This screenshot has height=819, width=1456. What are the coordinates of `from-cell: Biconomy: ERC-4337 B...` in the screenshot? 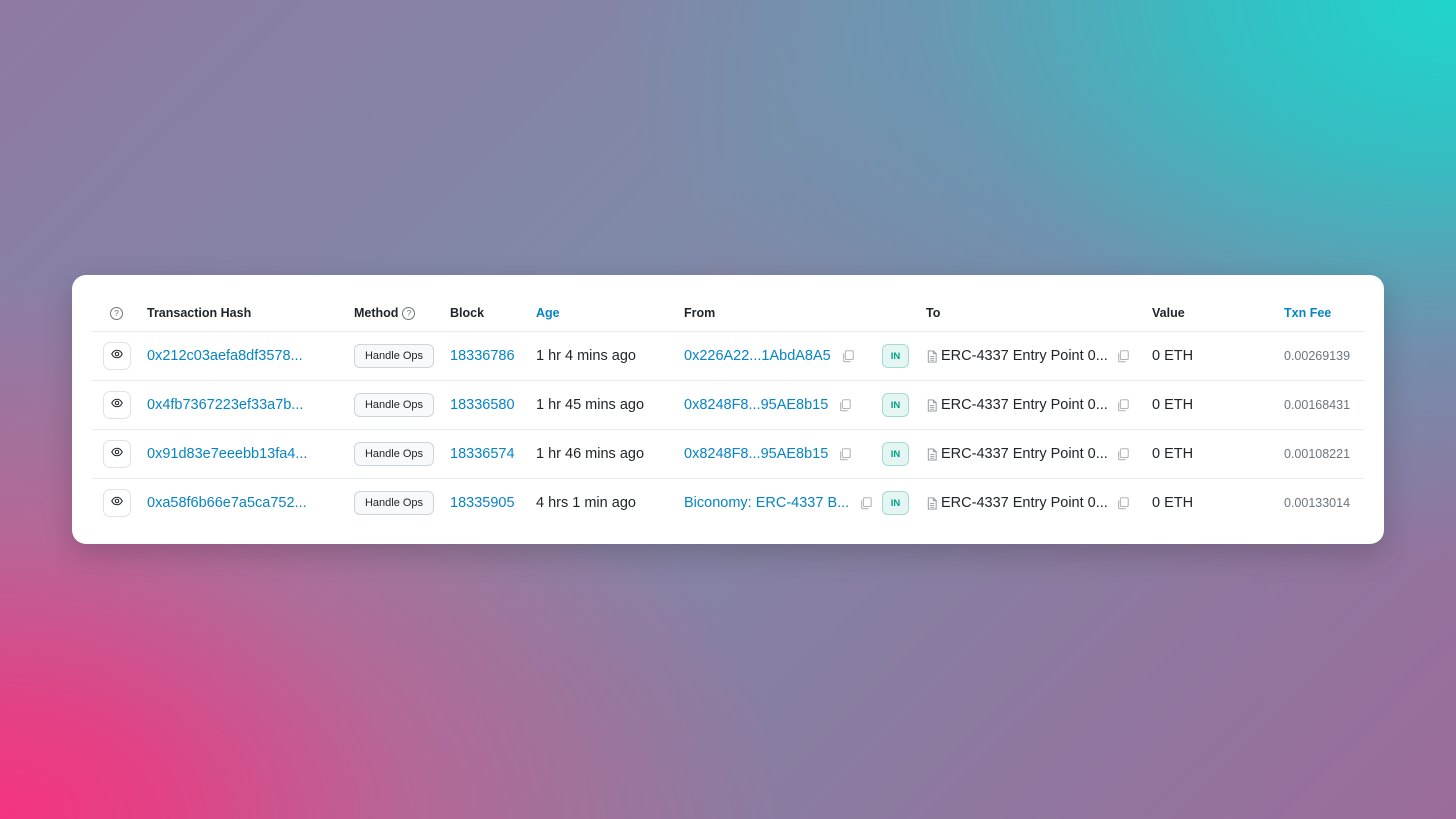 It's located at (778, 503).